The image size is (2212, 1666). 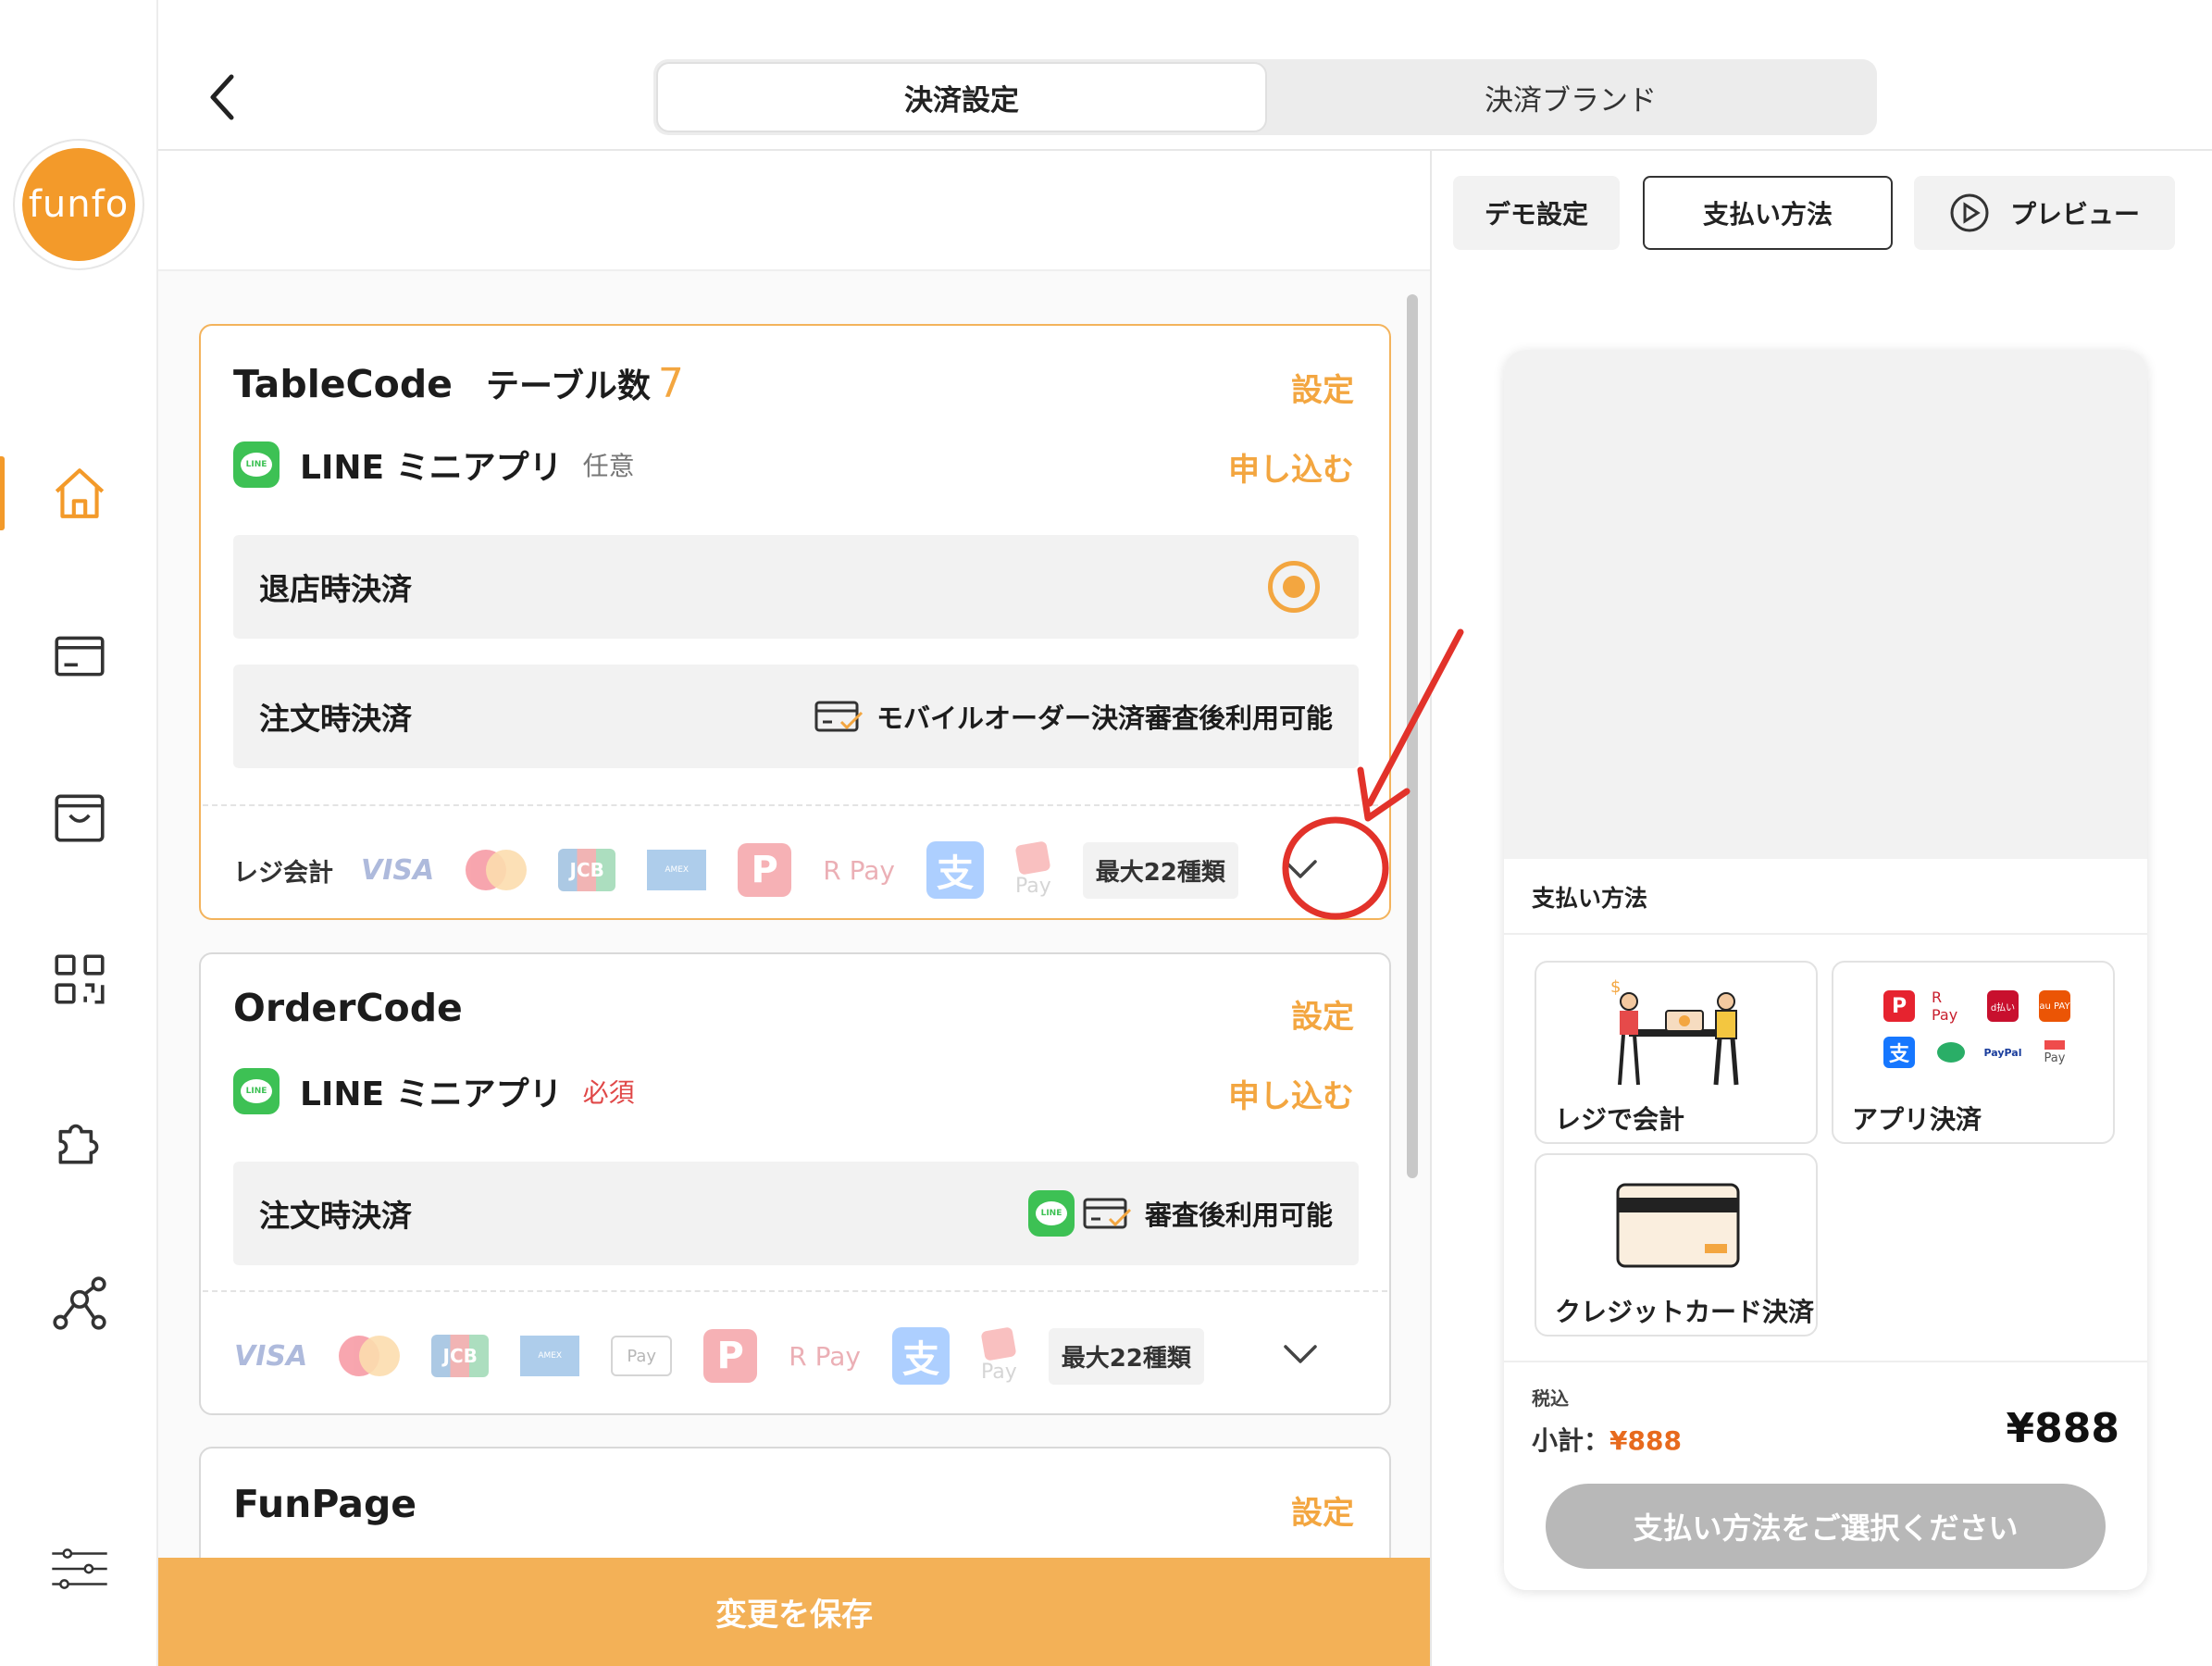 I want to click on nav-plugins, so click(x=79, y=1141).